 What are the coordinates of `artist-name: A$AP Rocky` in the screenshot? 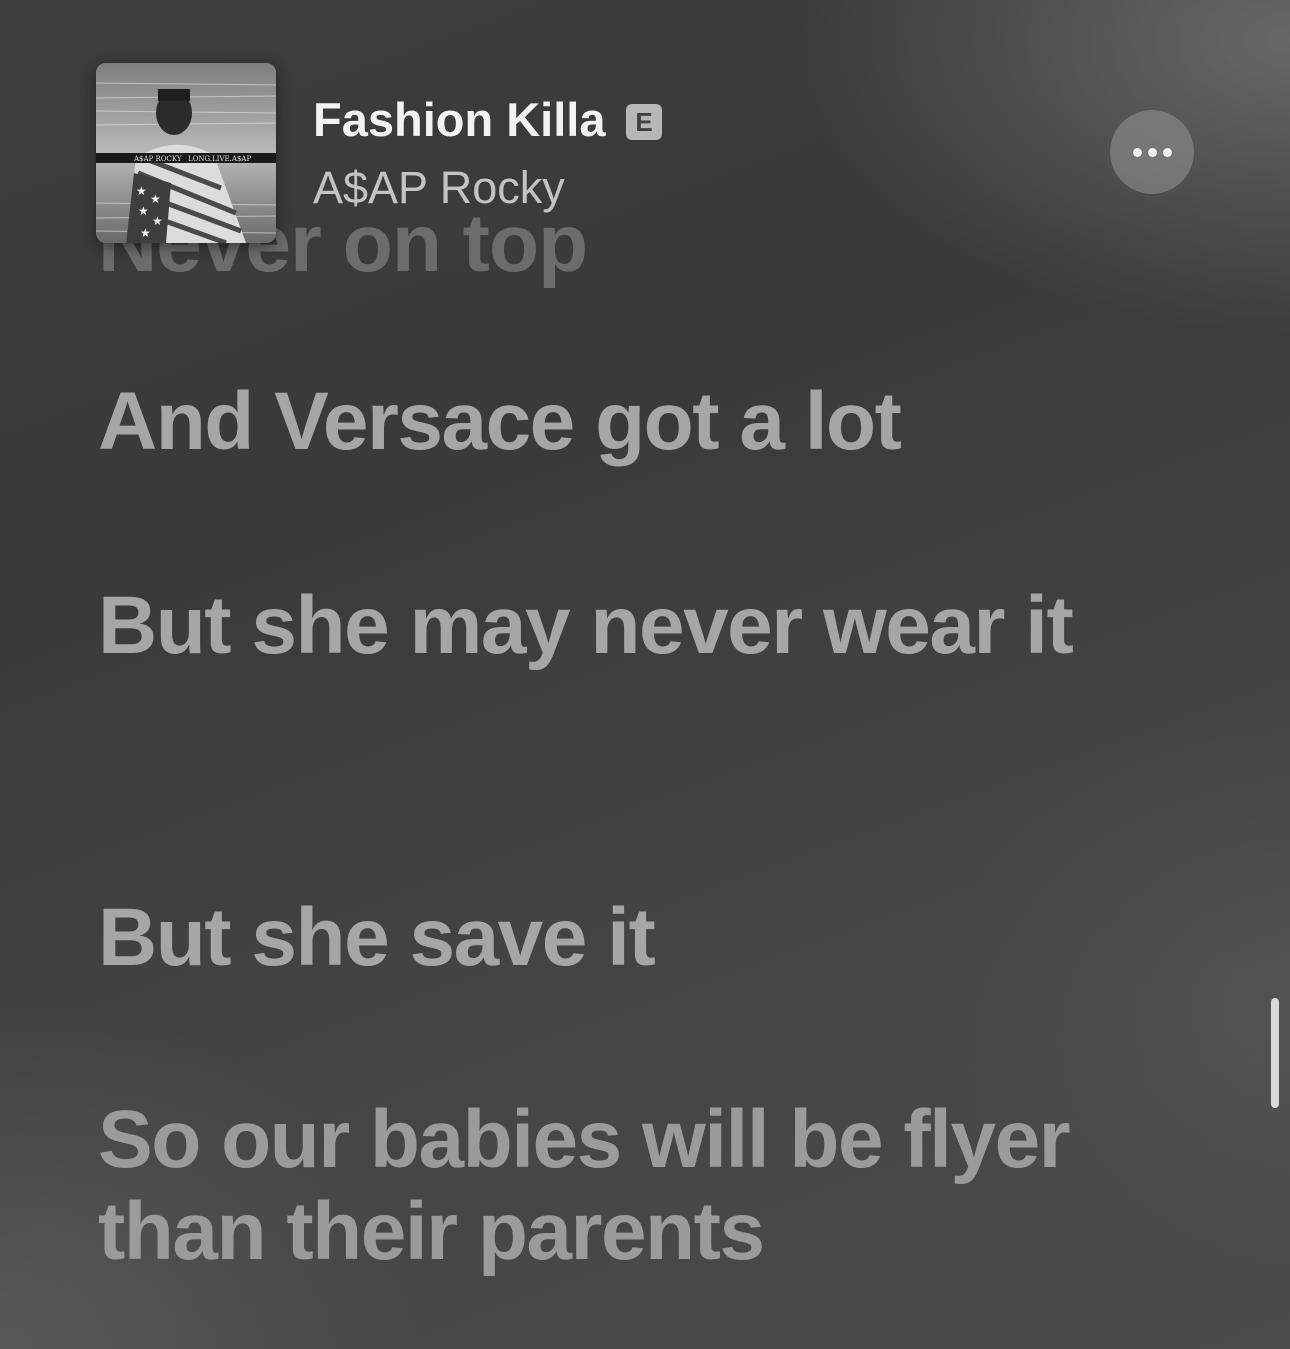 It's located at (439, 188).